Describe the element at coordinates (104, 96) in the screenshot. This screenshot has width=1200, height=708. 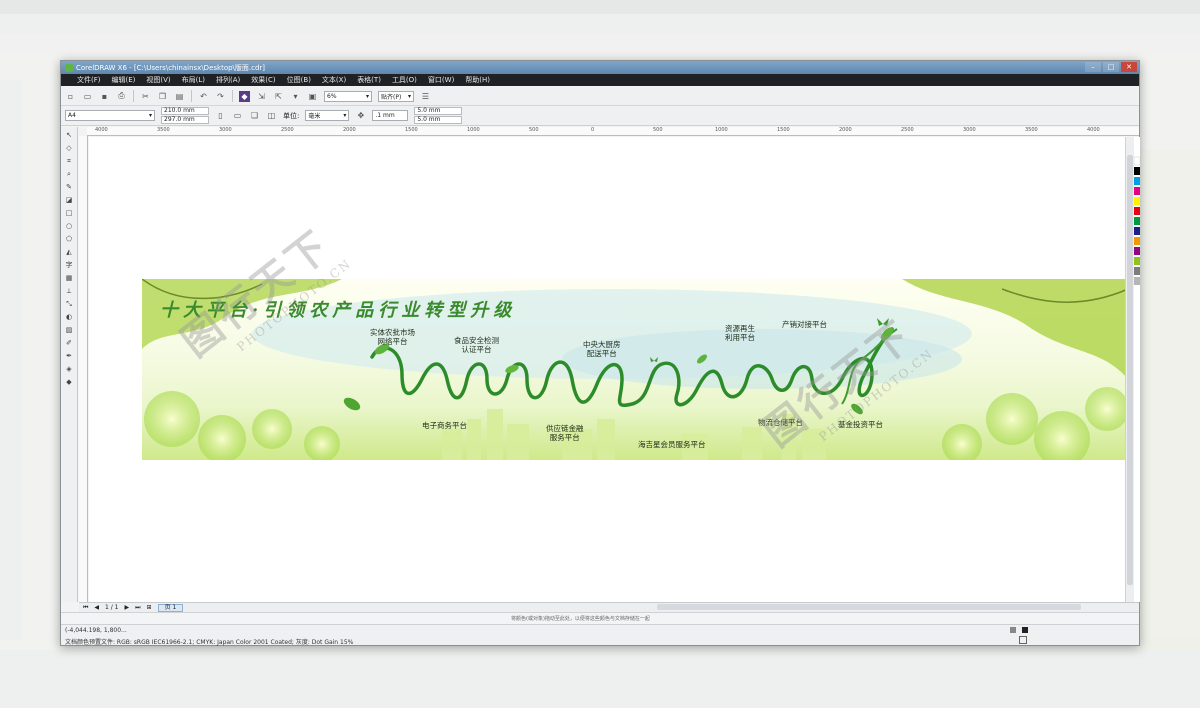
I see `save-icon: ▪` at that location.